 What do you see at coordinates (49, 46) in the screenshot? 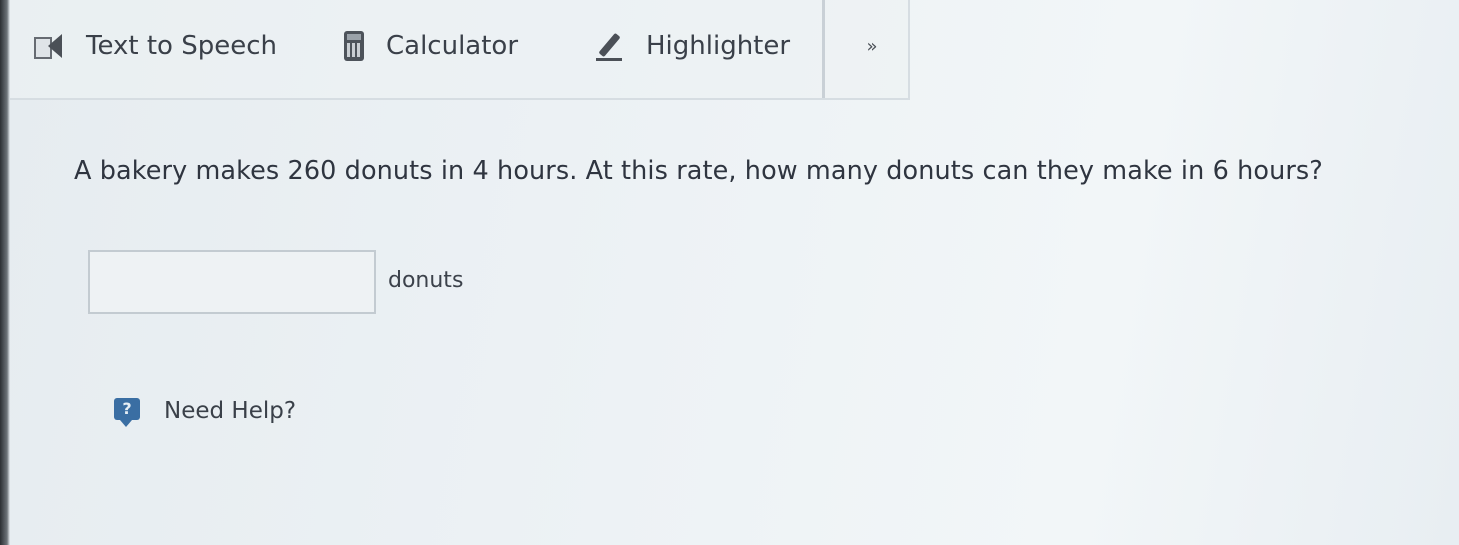
I see `speaker-icon` at bounding box center [49, 46].